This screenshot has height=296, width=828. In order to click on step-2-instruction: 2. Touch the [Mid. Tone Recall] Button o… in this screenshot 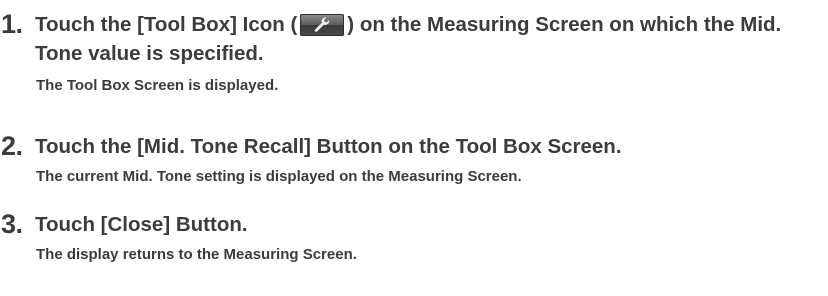, I will do `click(414, 146)`.